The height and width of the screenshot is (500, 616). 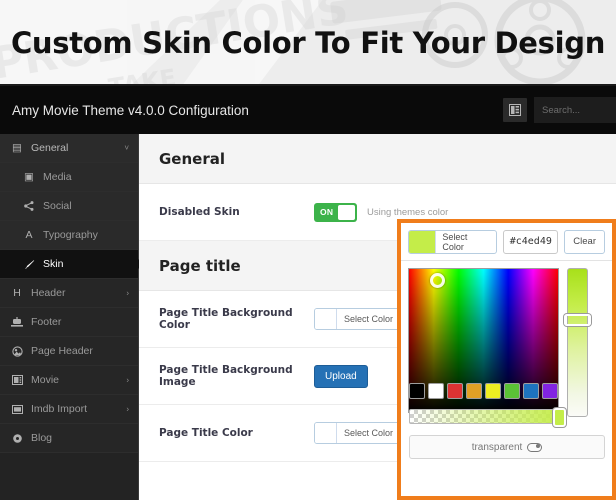 I want to click on row-label: Page Title Color, so click(x=206, y=433).